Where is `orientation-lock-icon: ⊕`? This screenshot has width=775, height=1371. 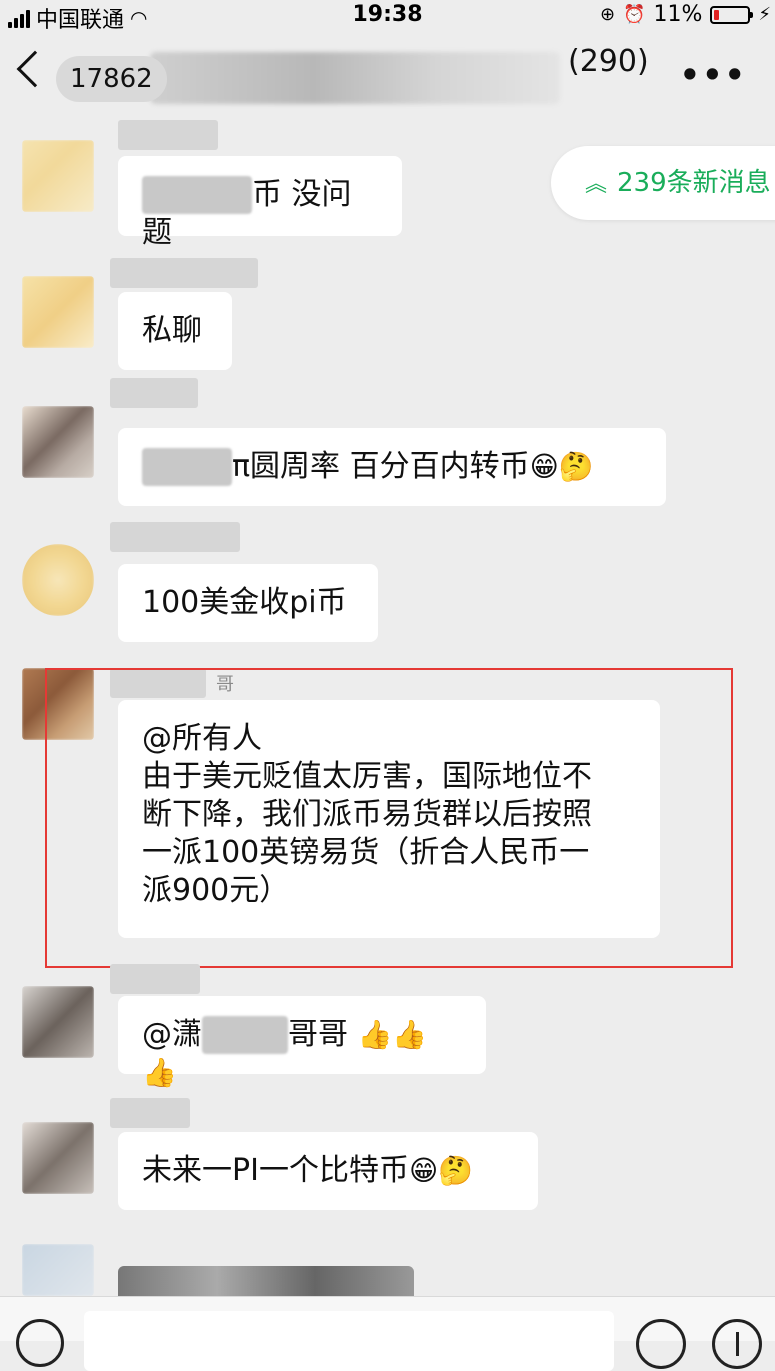 orientation-lock-icon: ⊕ is located at coordinates (607, 14).